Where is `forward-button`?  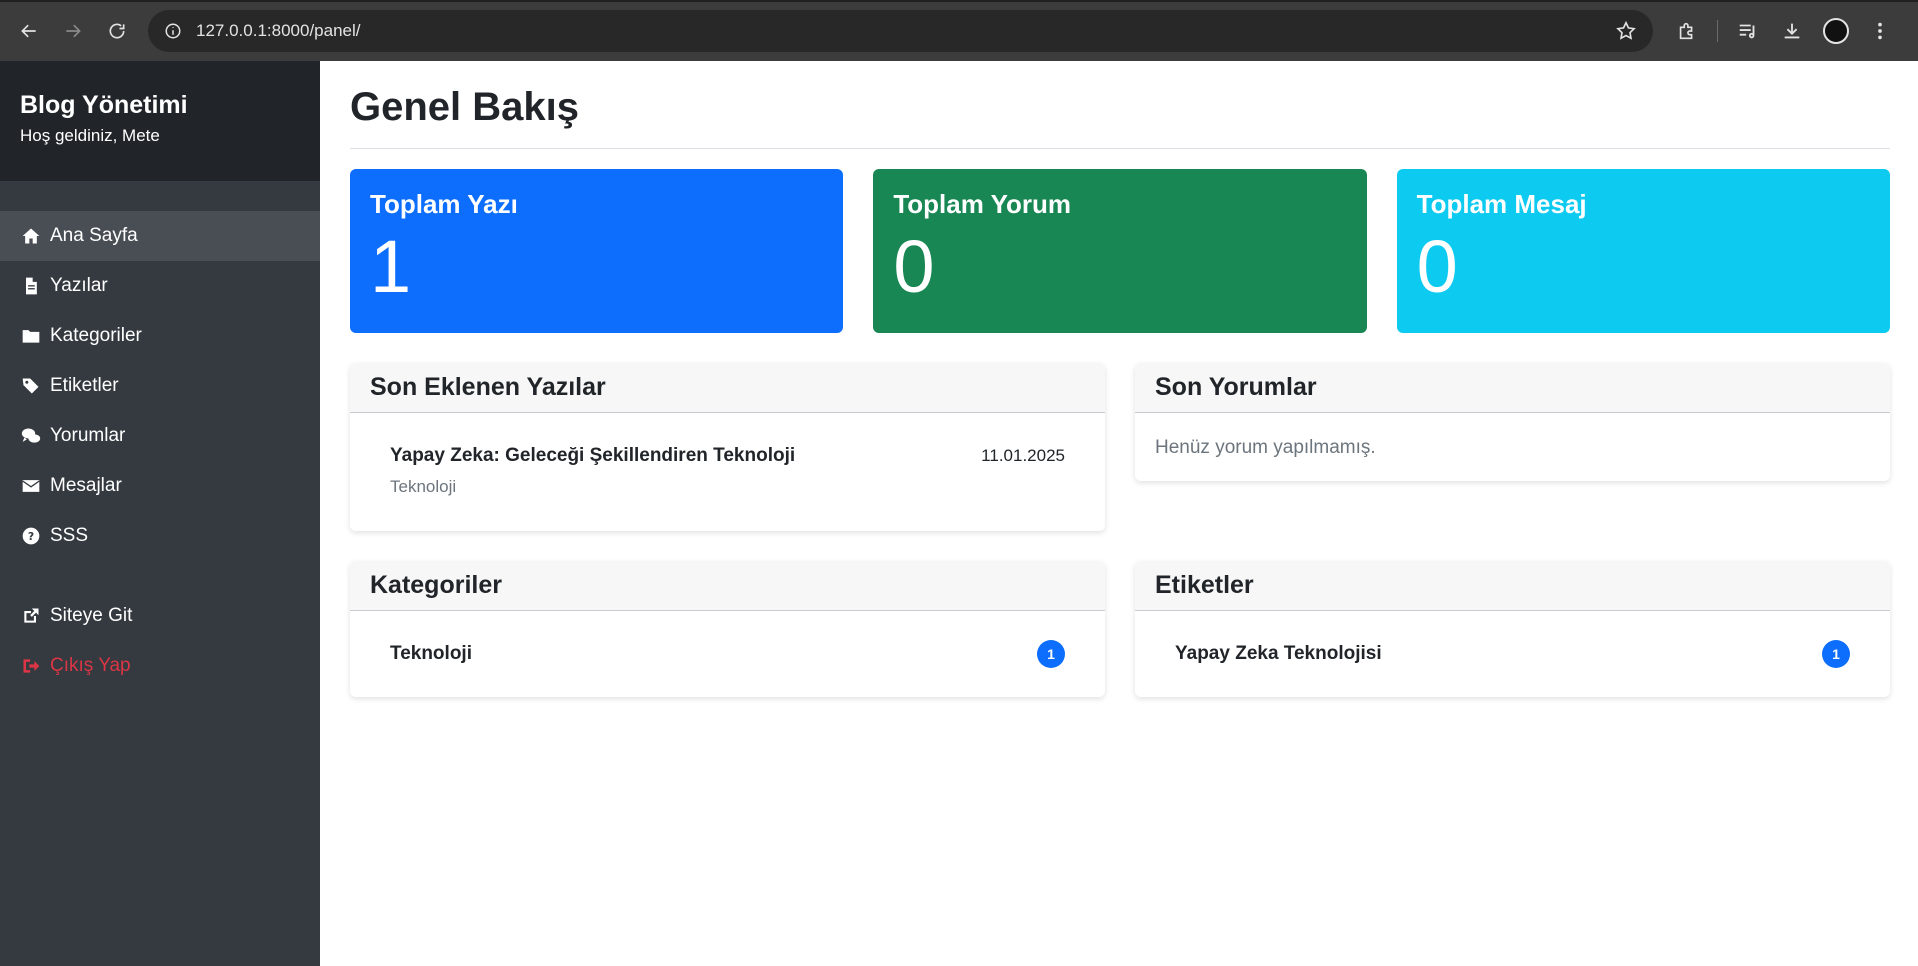 forward-button is located at coordinates (73, 31).